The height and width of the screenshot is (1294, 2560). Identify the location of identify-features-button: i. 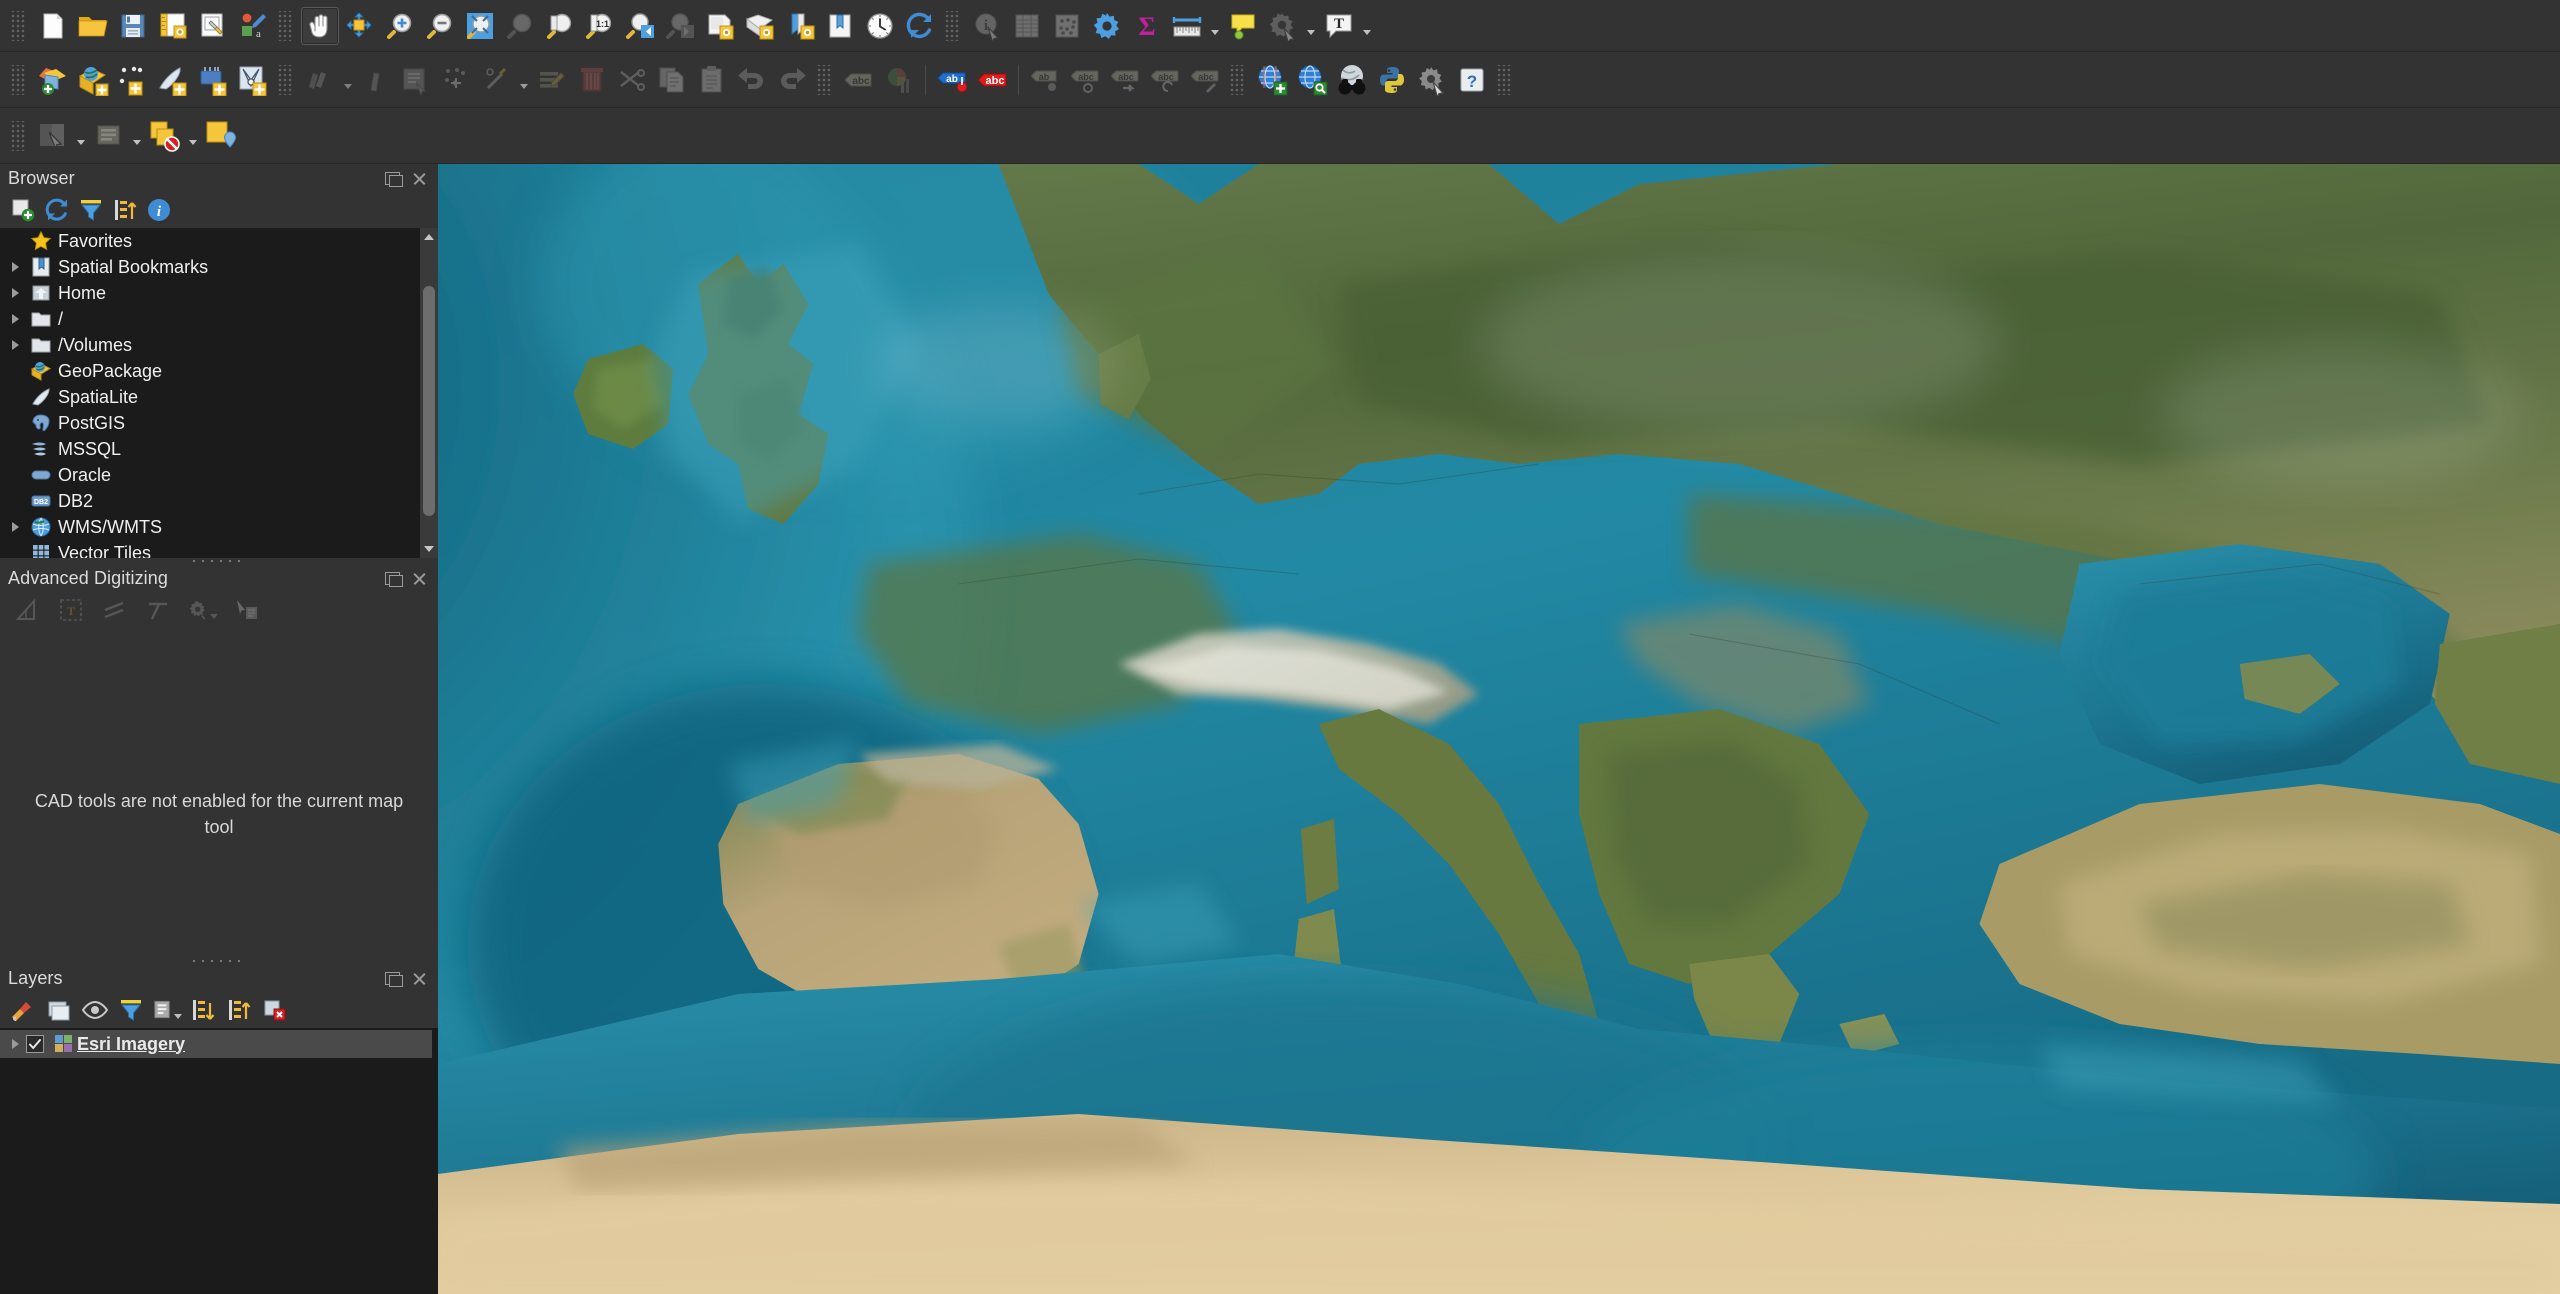
(987, 26).